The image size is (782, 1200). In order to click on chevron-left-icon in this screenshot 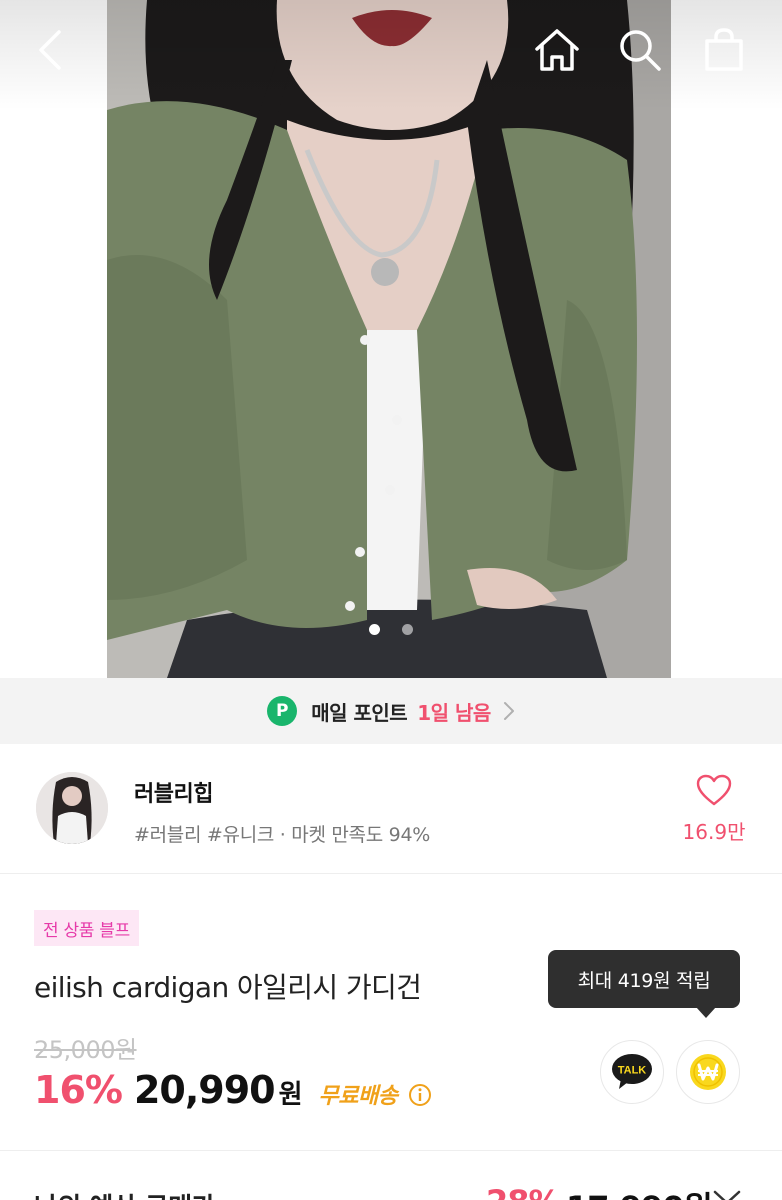, I will do `click(50, 50)`.